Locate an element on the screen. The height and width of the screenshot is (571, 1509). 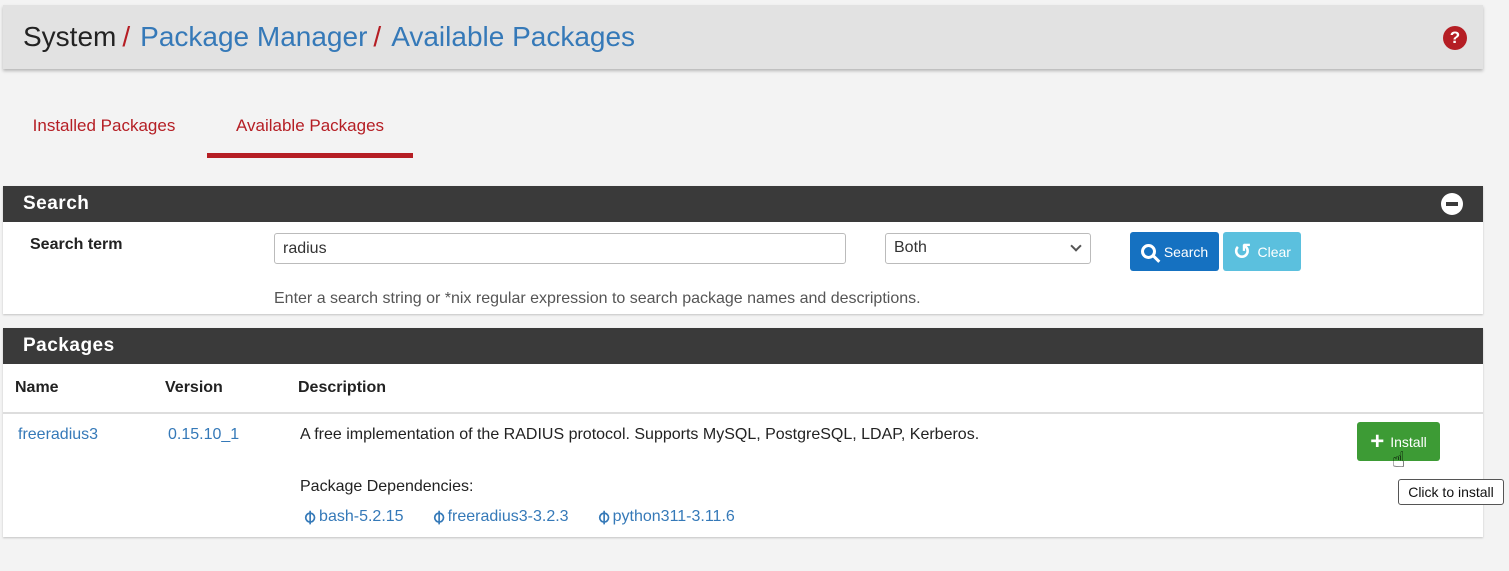
column-header-description: Description is located at coordinates (342, 388).